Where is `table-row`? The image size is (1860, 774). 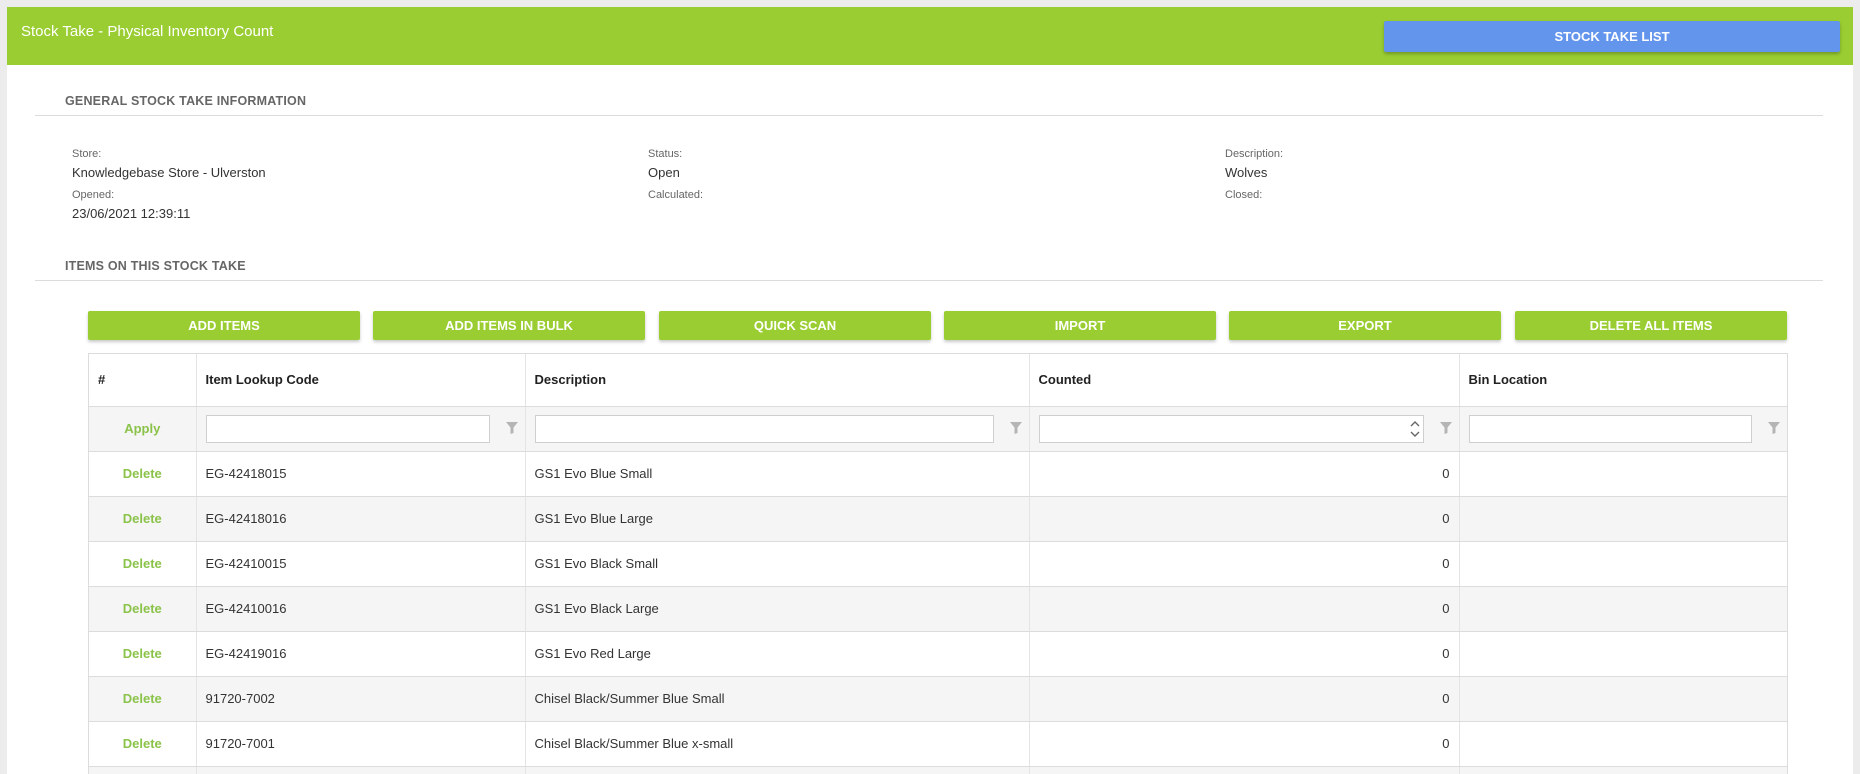
table-row is located at coordinates (938, 770).